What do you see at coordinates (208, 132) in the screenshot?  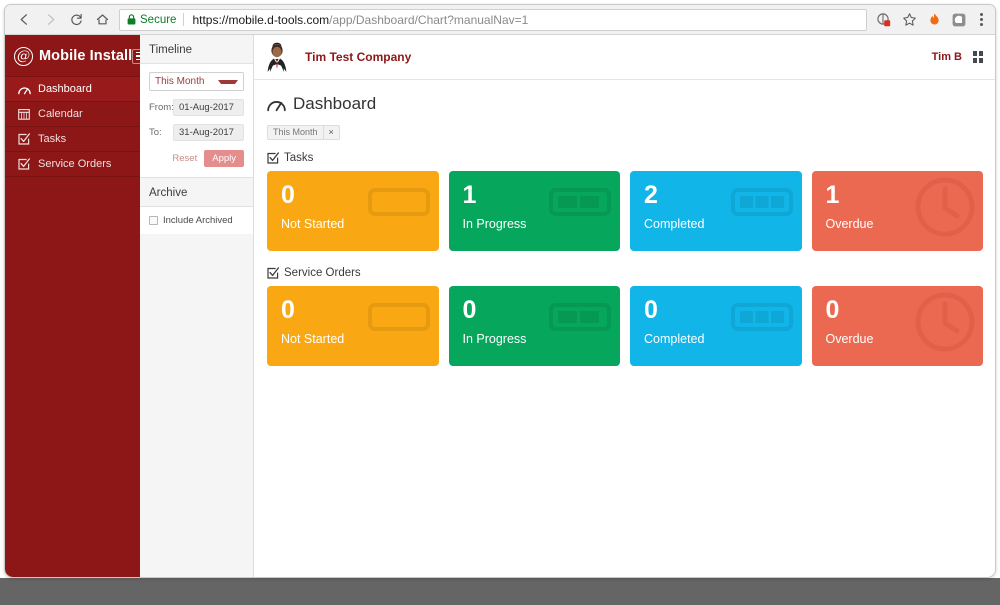 I see `to-date-input: 31-Aug-2017` at bounding box center [208, 132].